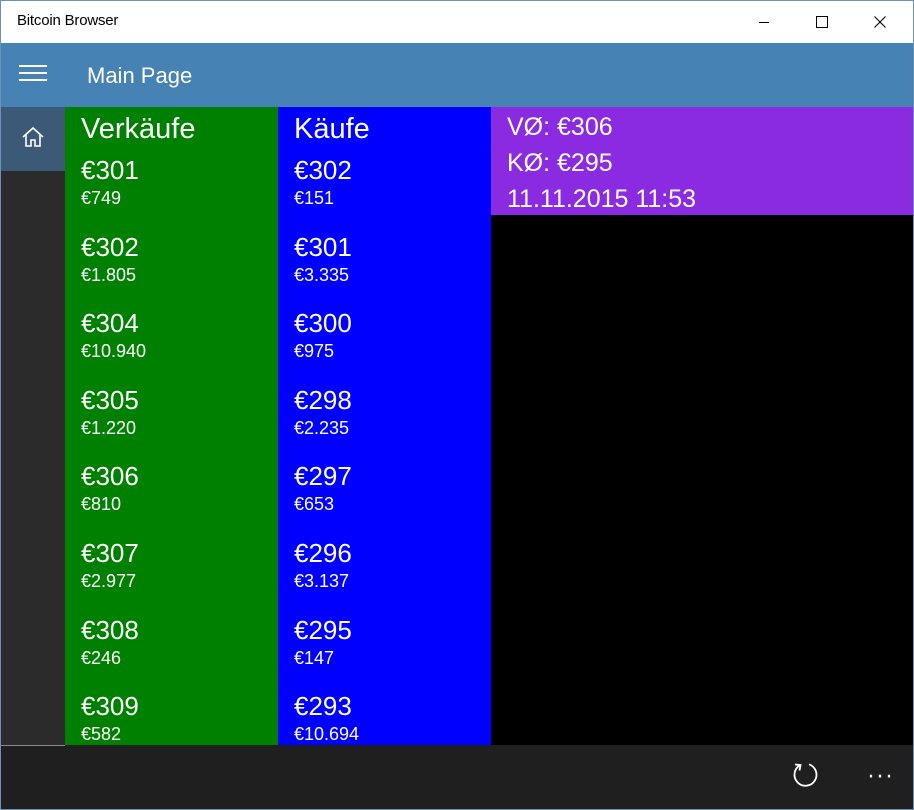  Describe the element at coordinates (109, 275) in the screenshot. I see `sales-amount: €1.805` at that location.